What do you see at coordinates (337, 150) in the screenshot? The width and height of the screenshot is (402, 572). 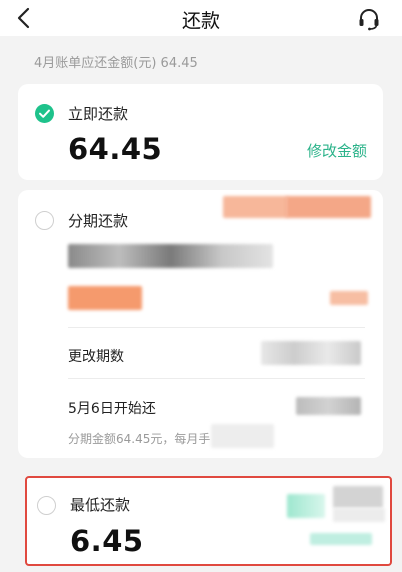 I see `edit-amount-link: 修改金额` at bounding box center [337, 150].